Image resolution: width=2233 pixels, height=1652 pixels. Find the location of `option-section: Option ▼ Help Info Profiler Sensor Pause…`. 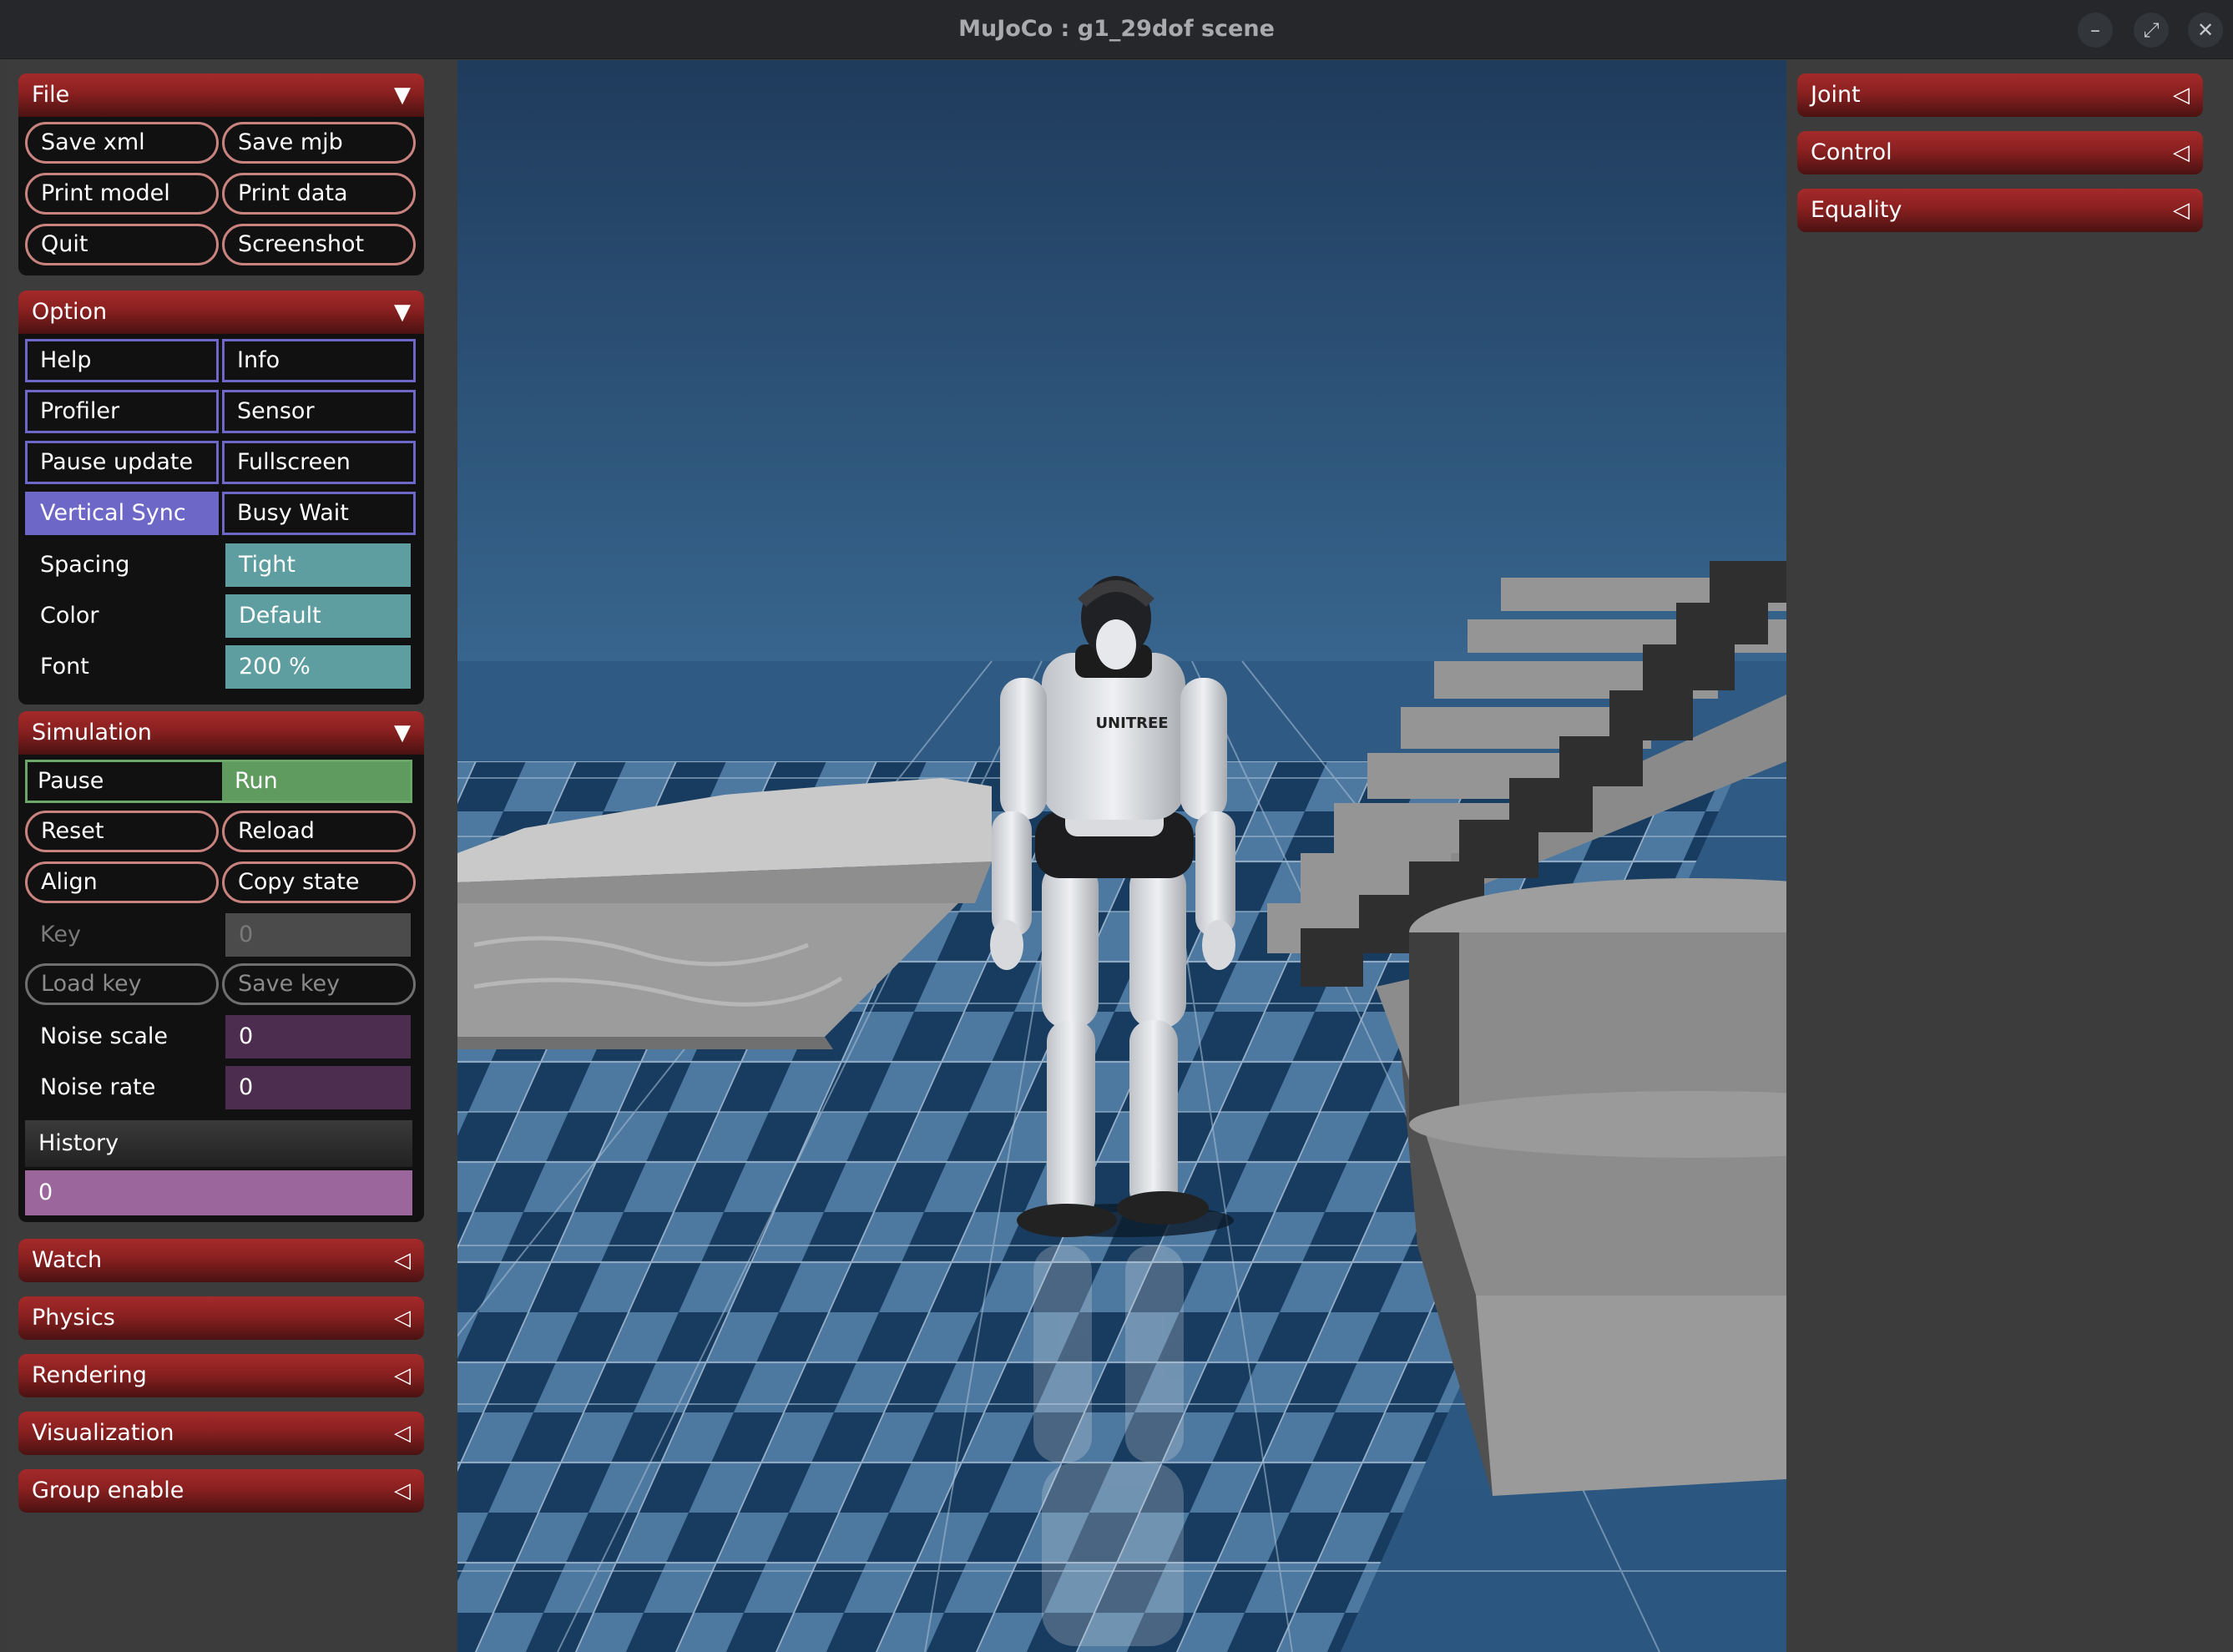

option-section: Option ▼ Help Info Profiler Sensor Pause… is located at coordinates (221, 497).